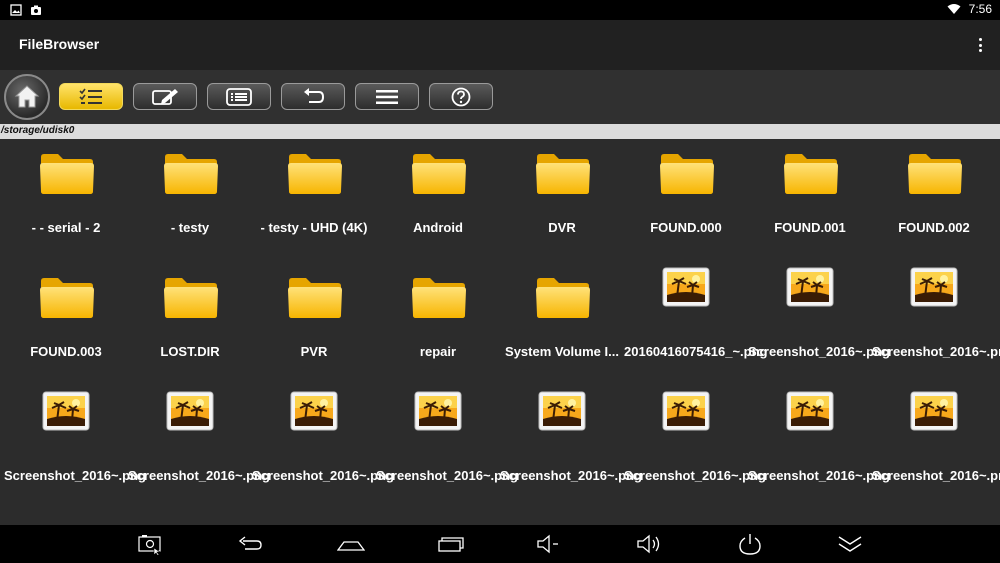 The height and width of the screenshot is (563, 1000). I want to click on item-label: 20160416075416_~.png, so click(696, 351).